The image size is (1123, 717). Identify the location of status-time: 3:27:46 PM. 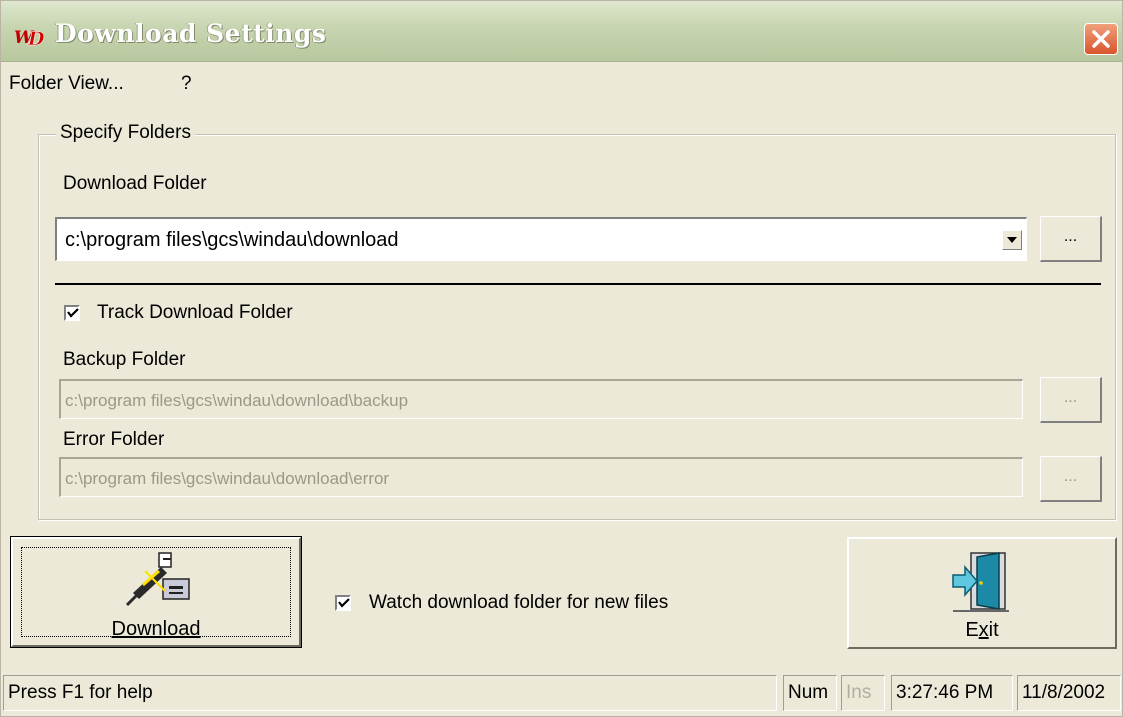
(952, 693).